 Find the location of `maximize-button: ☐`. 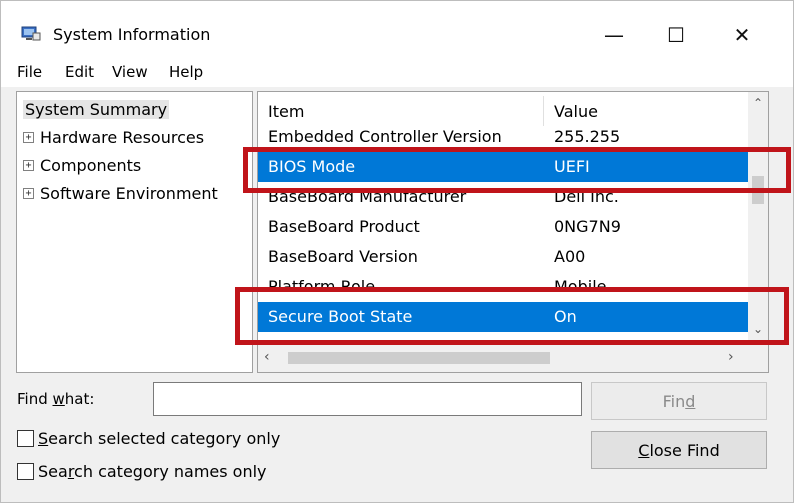

maximize-button: ☐ is located at coordinates (676, 35).